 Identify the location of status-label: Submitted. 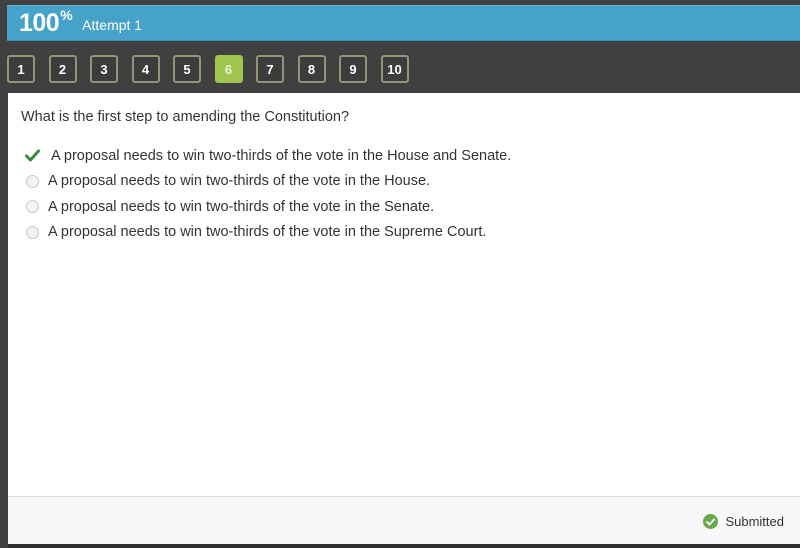
(754, 521).